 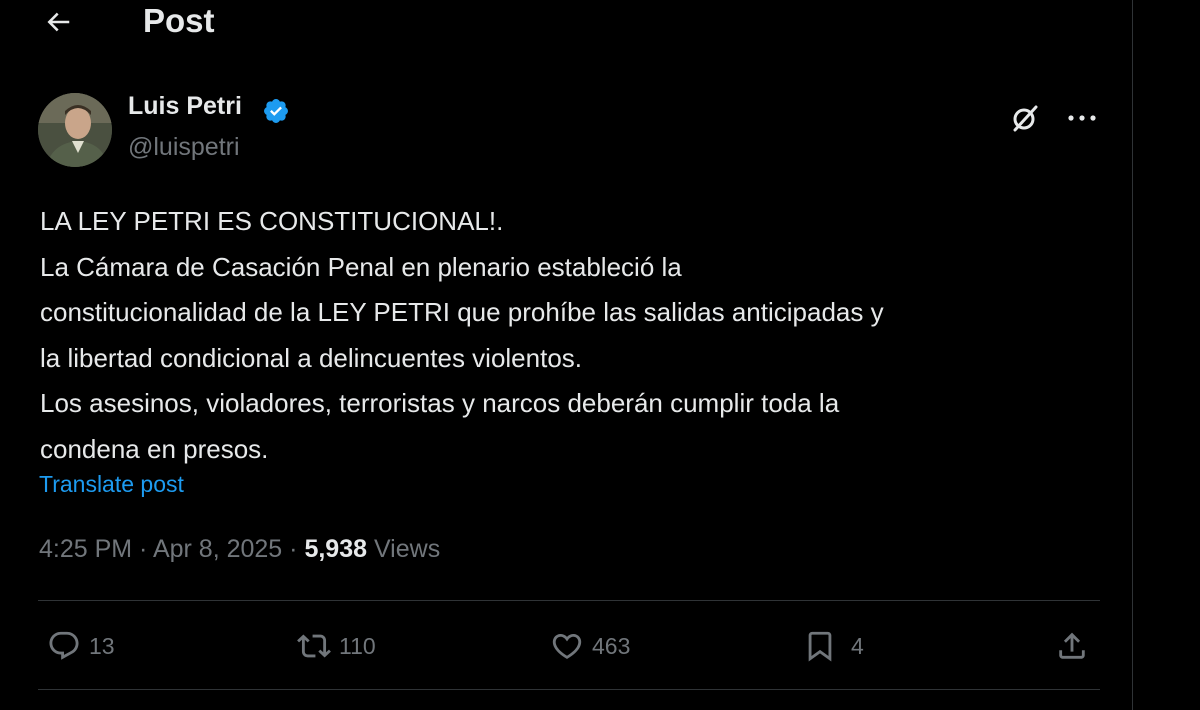 I want to click on more-horizontal-icon, so click(x=1082, y=118).